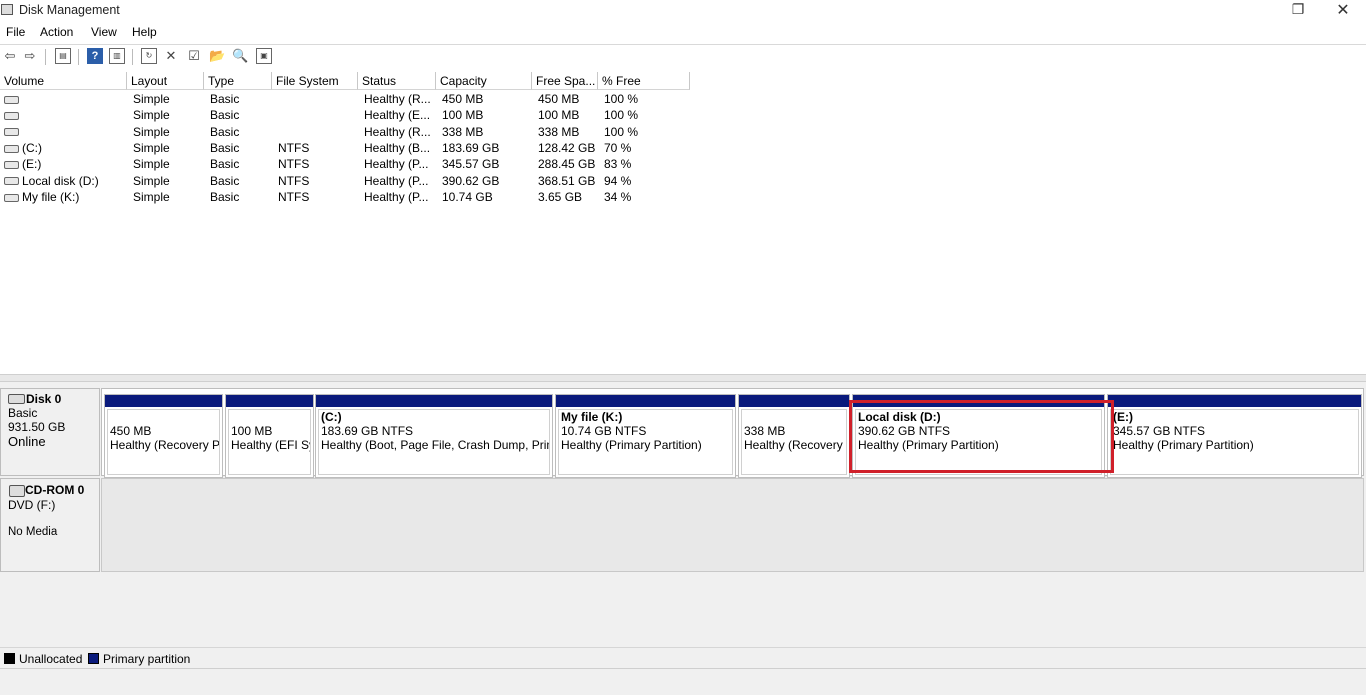 Image resolution: width=1366 pixels, height=695 pixels. What do you see at coordinates (171, 56) in the screenshot?
I see `delete-icon: ✕` at bounding box center [171, 56].